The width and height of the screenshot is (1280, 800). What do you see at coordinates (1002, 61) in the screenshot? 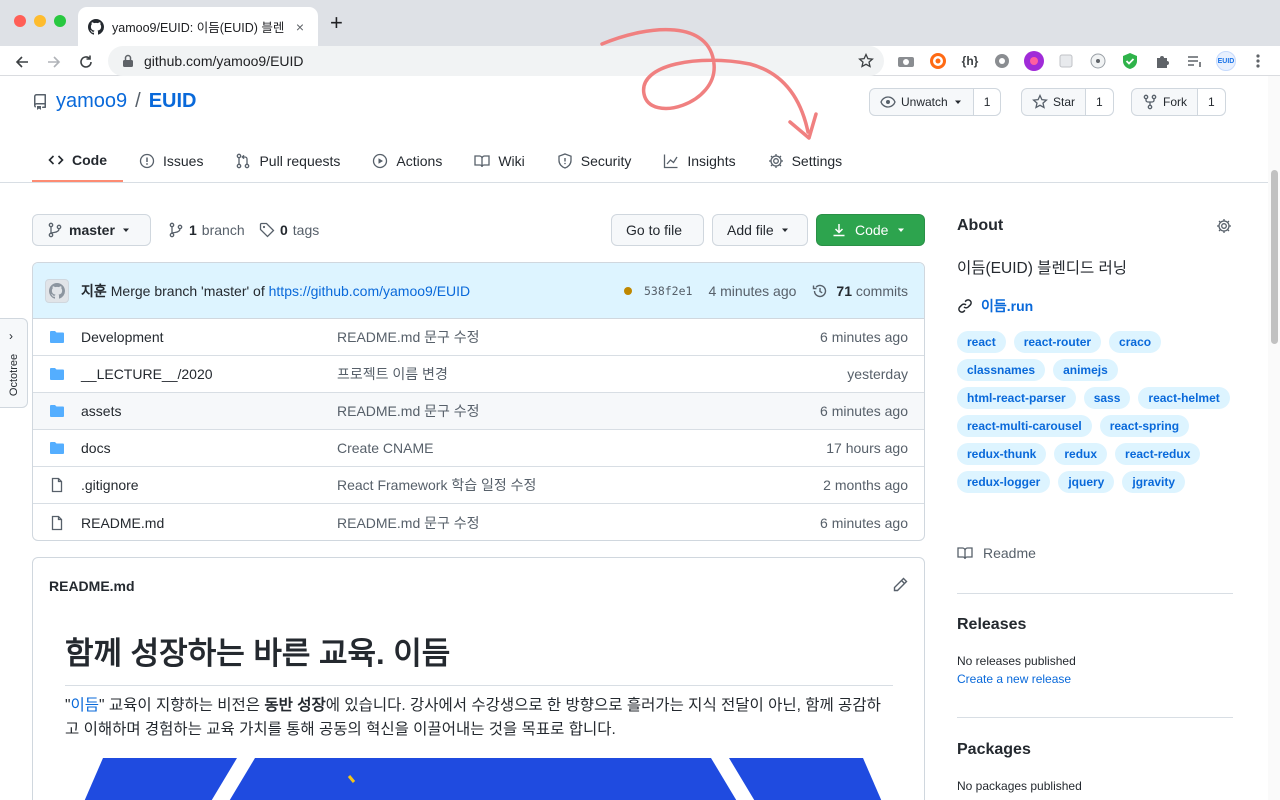
I see `settings-extension-icon` at bounding box center [1002, 61].